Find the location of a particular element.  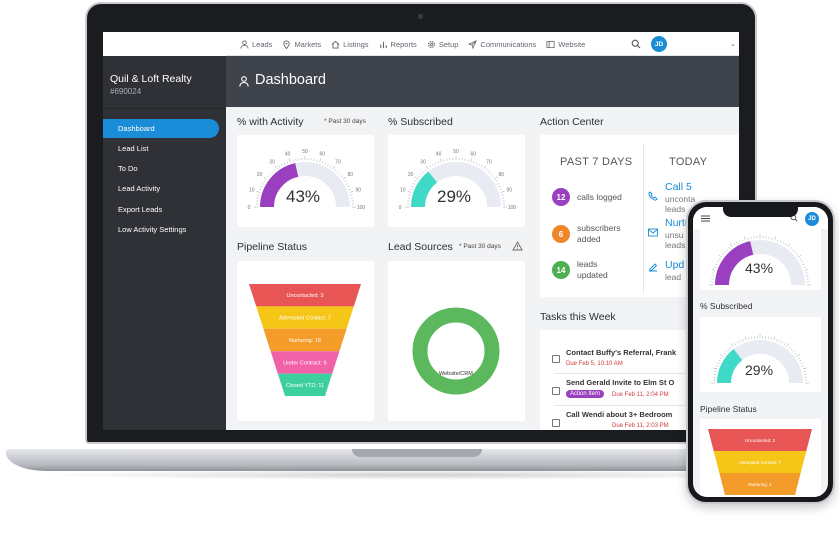

task-title: Send Gerald Invite to Elm St O is located at coordinates (620, 382).